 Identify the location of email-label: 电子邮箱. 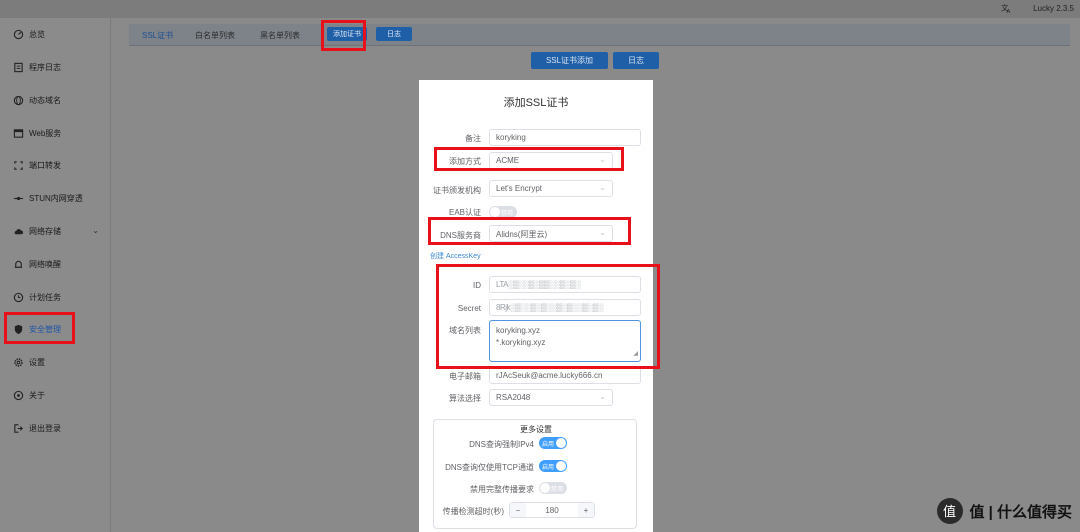
(465, 376).